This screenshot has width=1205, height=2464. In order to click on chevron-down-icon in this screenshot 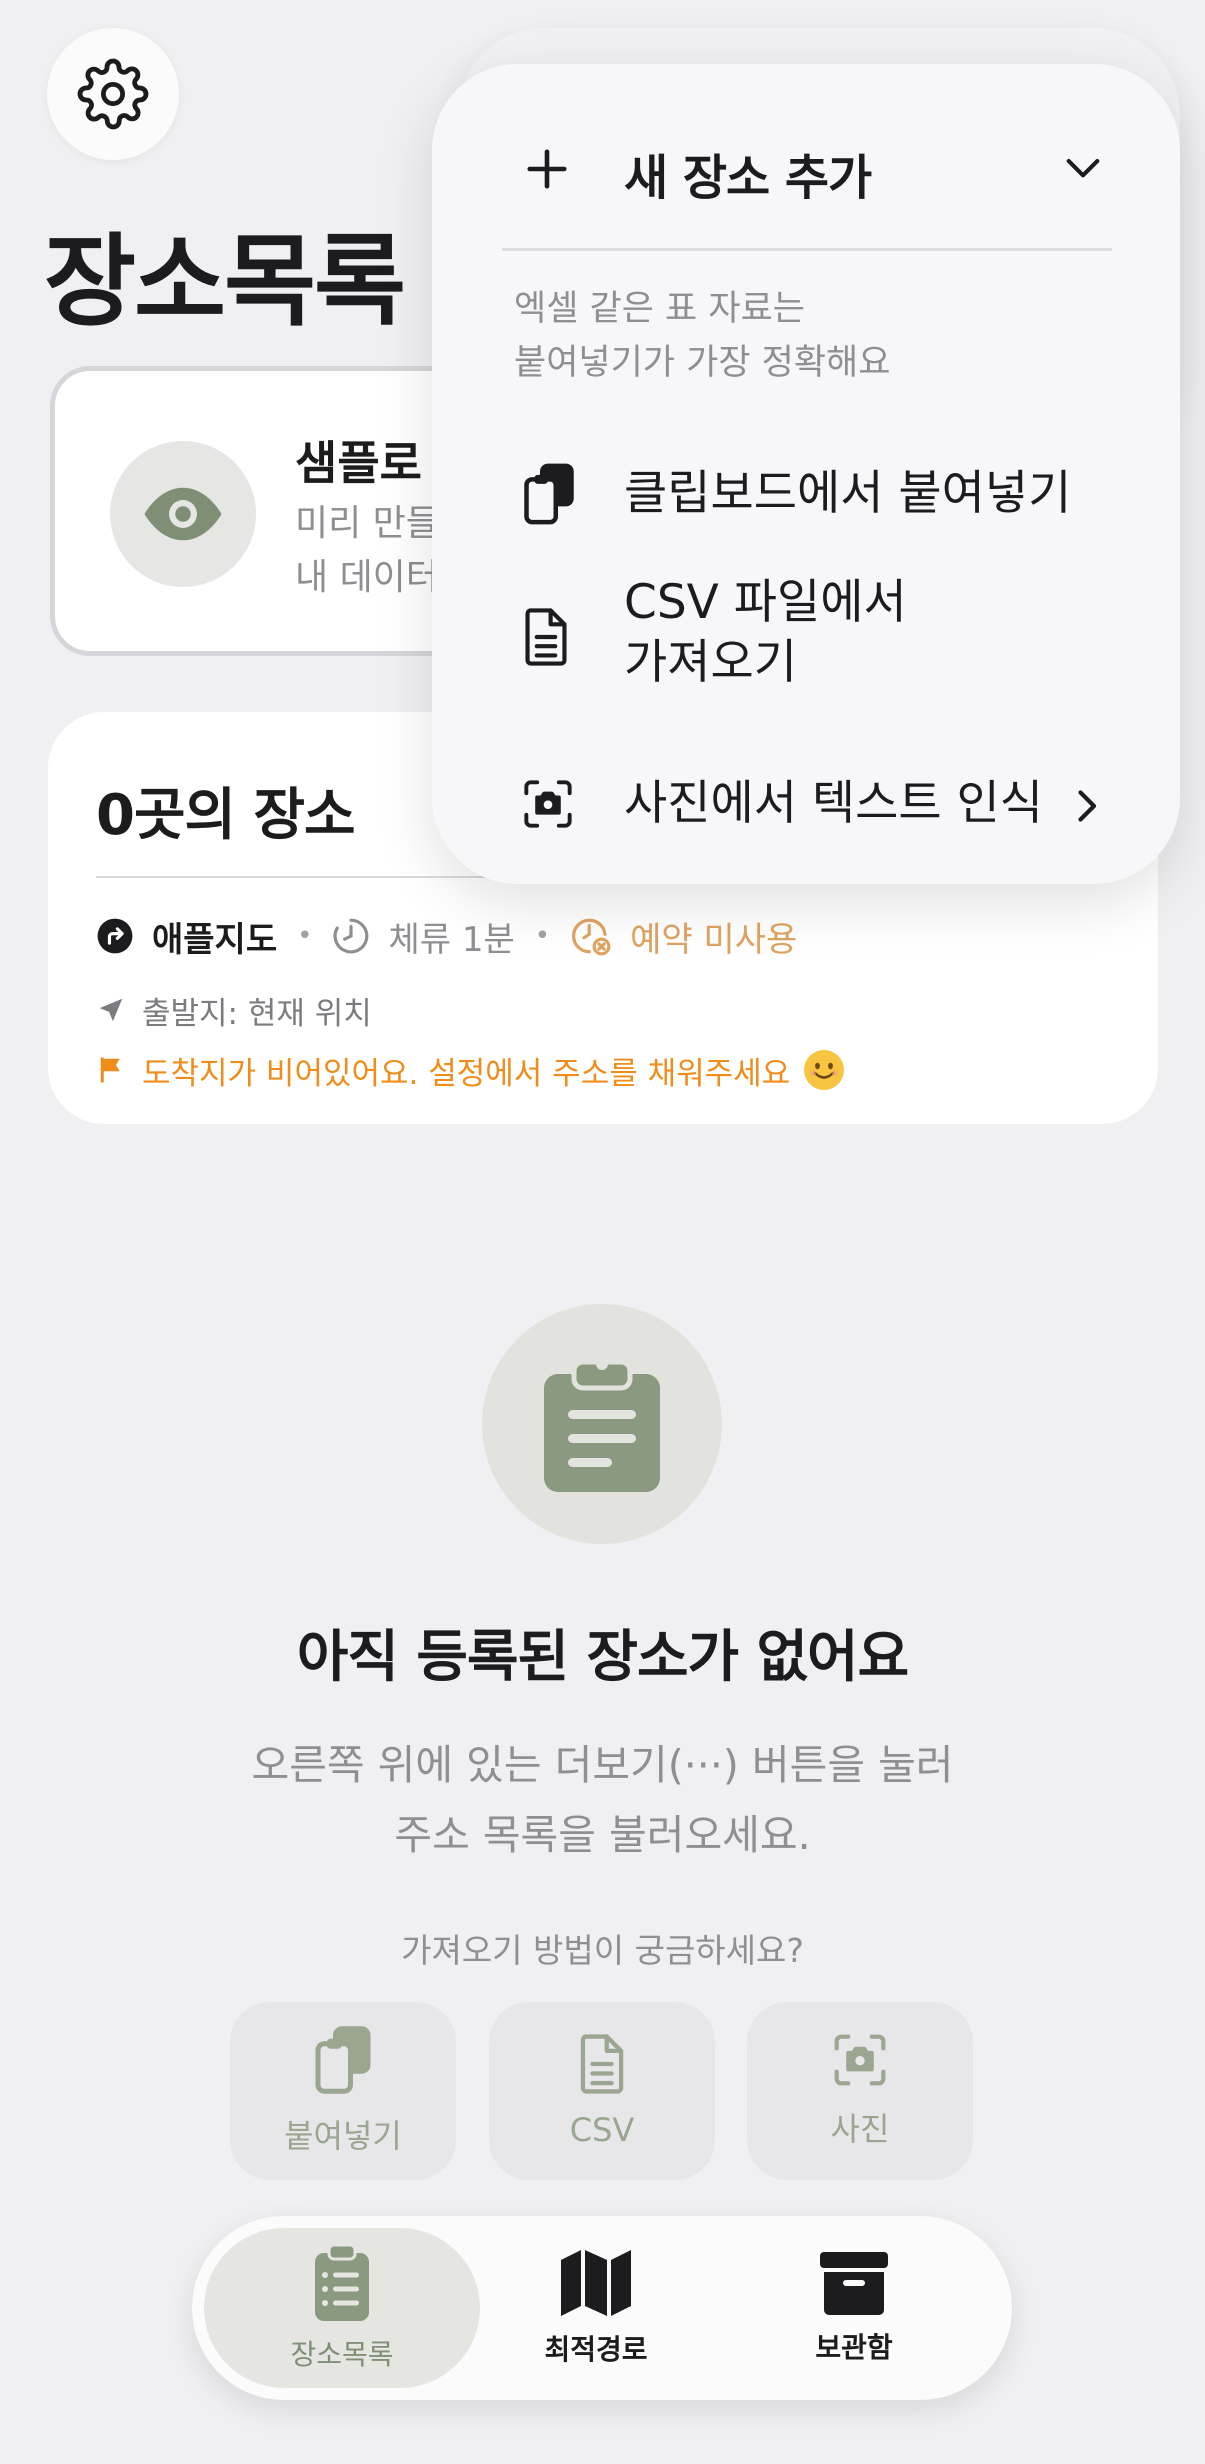, I will do `click(1083, 168)`.